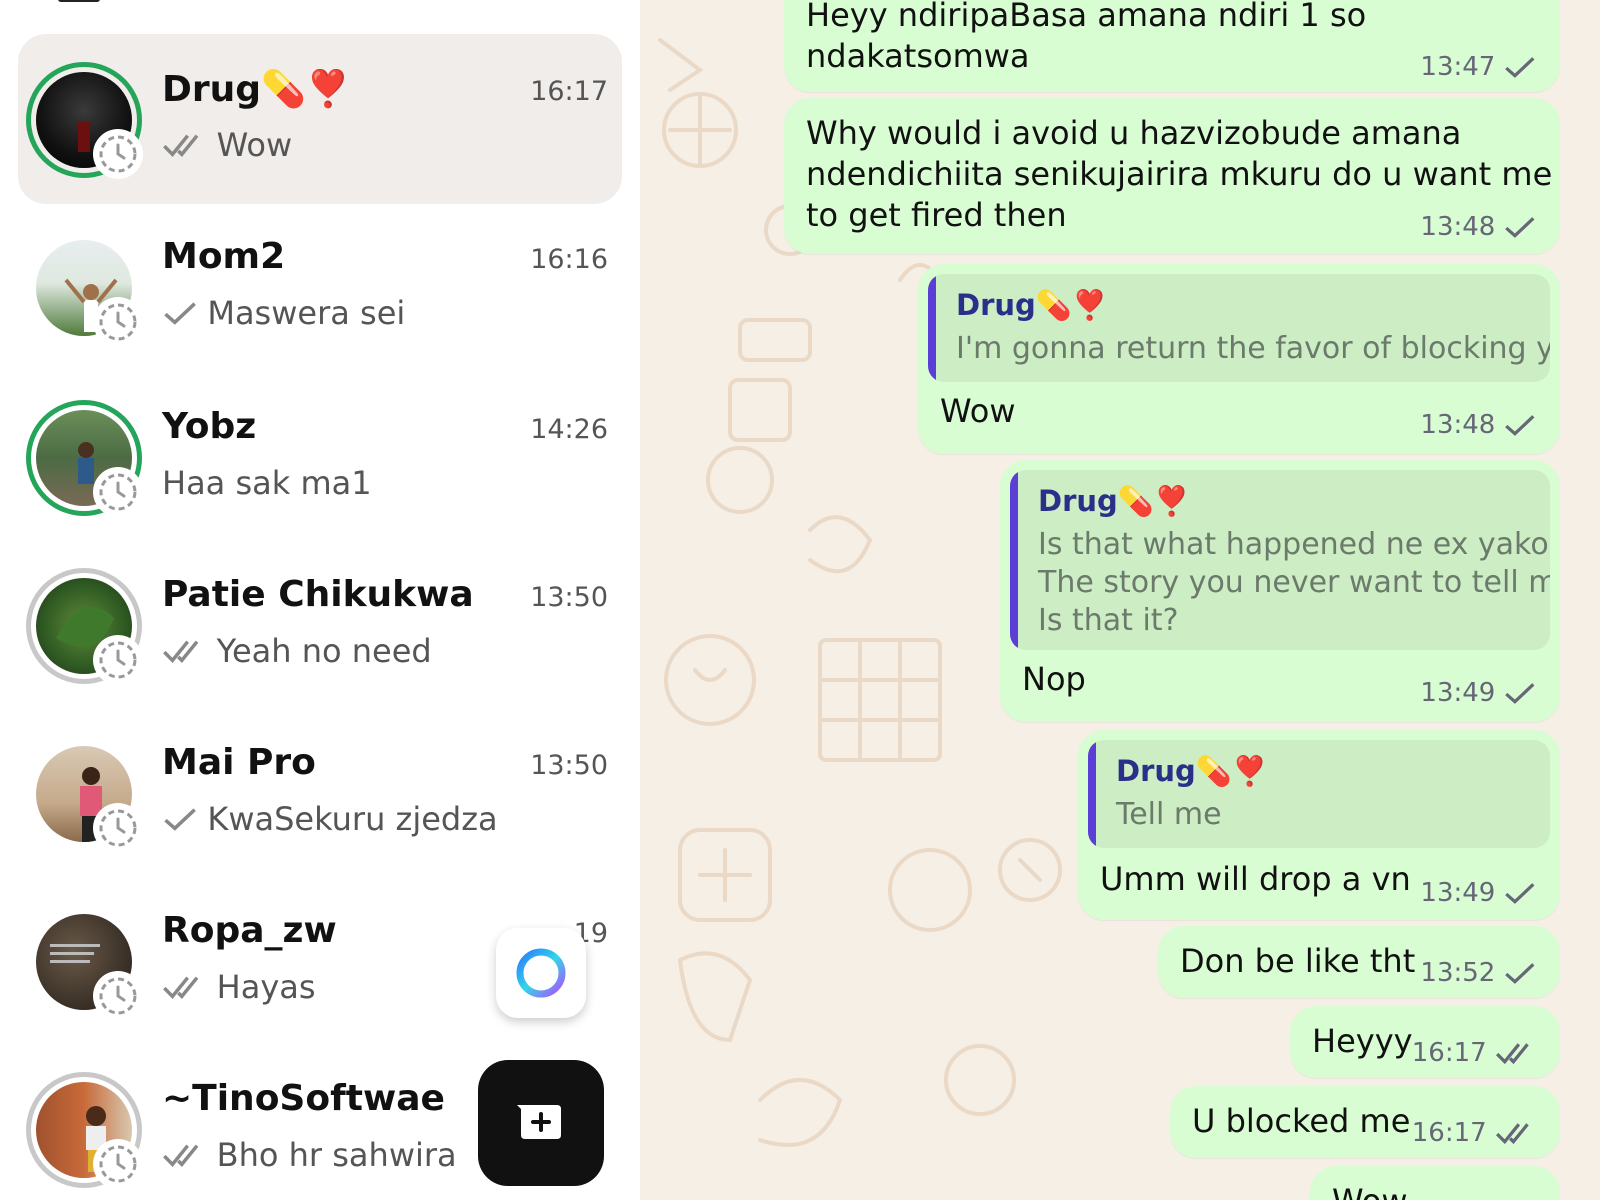  Describe the element at coordinates (336, 1155) in the screenshot. I see `chat-preview-text: Bho hr sahwira` at that location.